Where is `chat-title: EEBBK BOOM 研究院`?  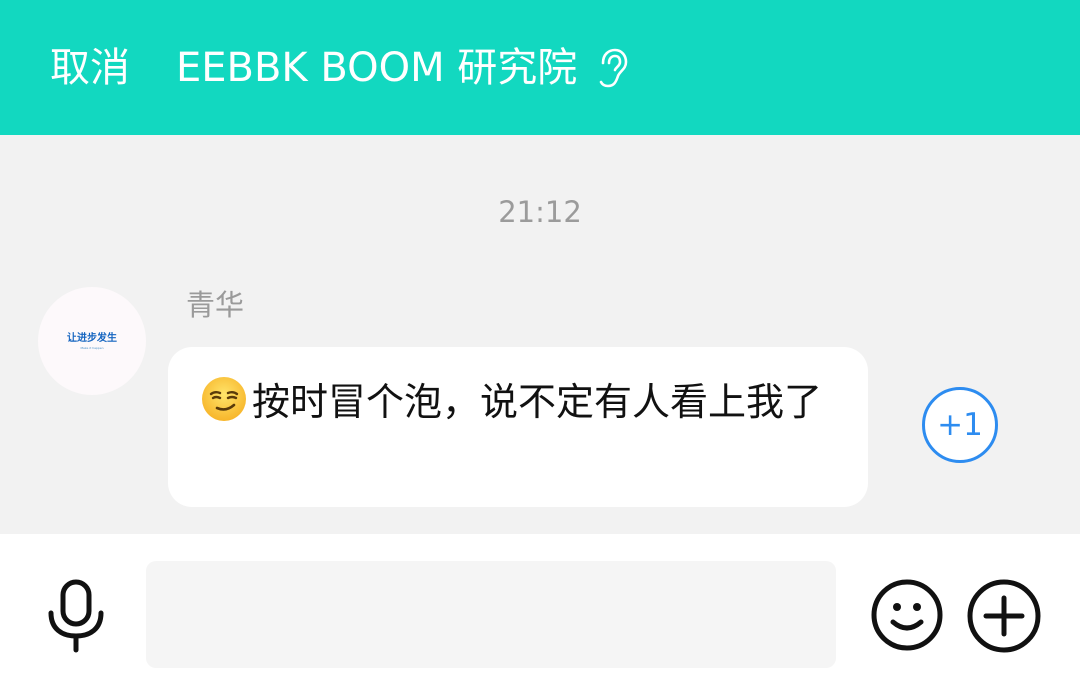
chat-title: EEBBK BOOM 研究院 is located at coordinates (402, 68).